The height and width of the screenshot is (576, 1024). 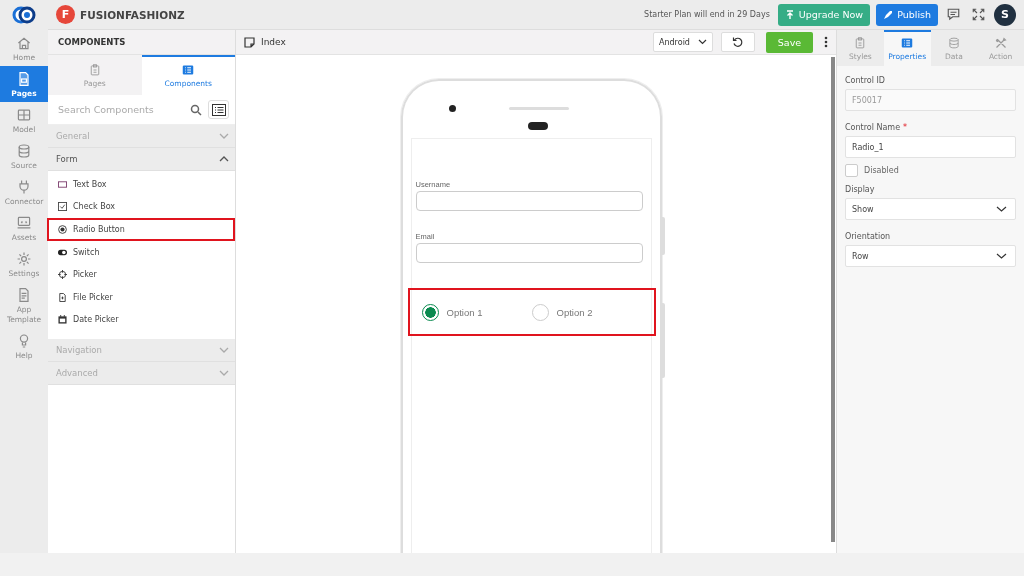 I want to click on comment-icon, so click(x=953, y=14).